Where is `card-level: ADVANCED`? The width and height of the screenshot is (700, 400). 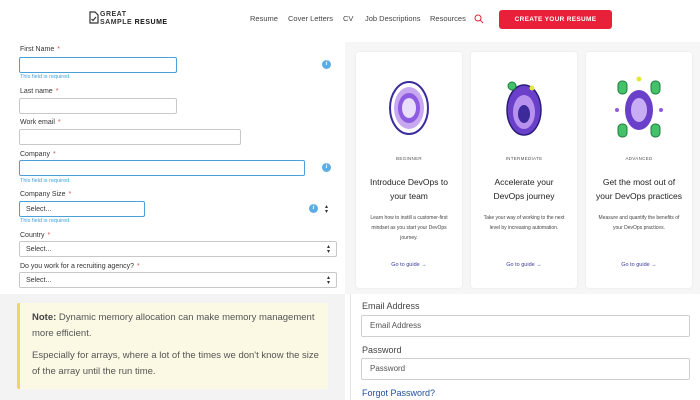 card-level: ADVANCED is located at coordinates (639, 158).